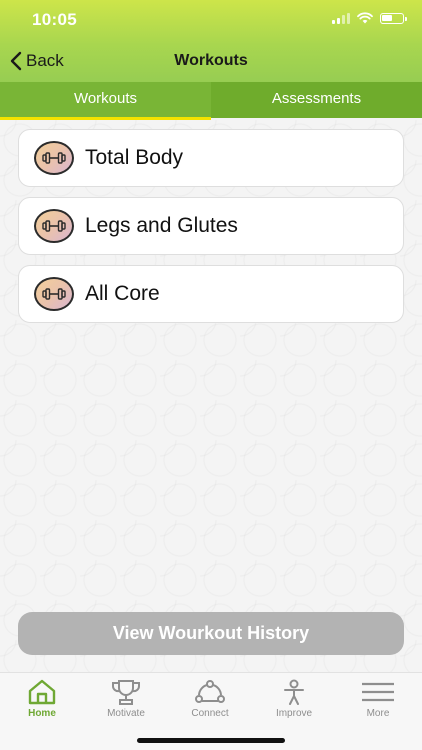 The width and height of the screenshot is (422, 750). Describe the element at coordinates (42, 692) in the screenshot. I see `home-icon` at that location.